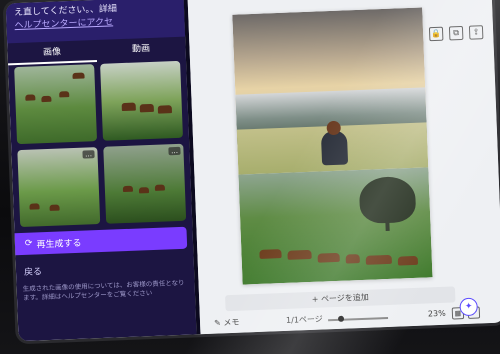  Describe the element at coordinates (101, 241) in the screenshot. I see `regenerate-button: ⟳ 再生成する` at that location.